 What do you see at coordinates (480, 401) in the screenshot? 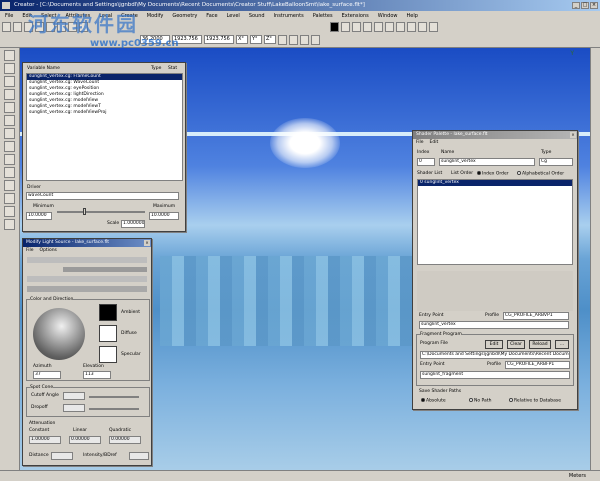
I see `no-path-radio: No Path` at bounding box center [480, 401].